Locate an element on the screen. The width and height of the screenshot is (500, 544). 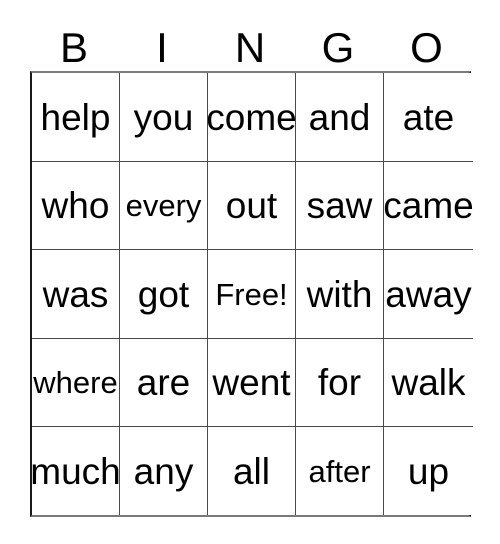
bingo-cell: up is located at coordinates (428, 471).